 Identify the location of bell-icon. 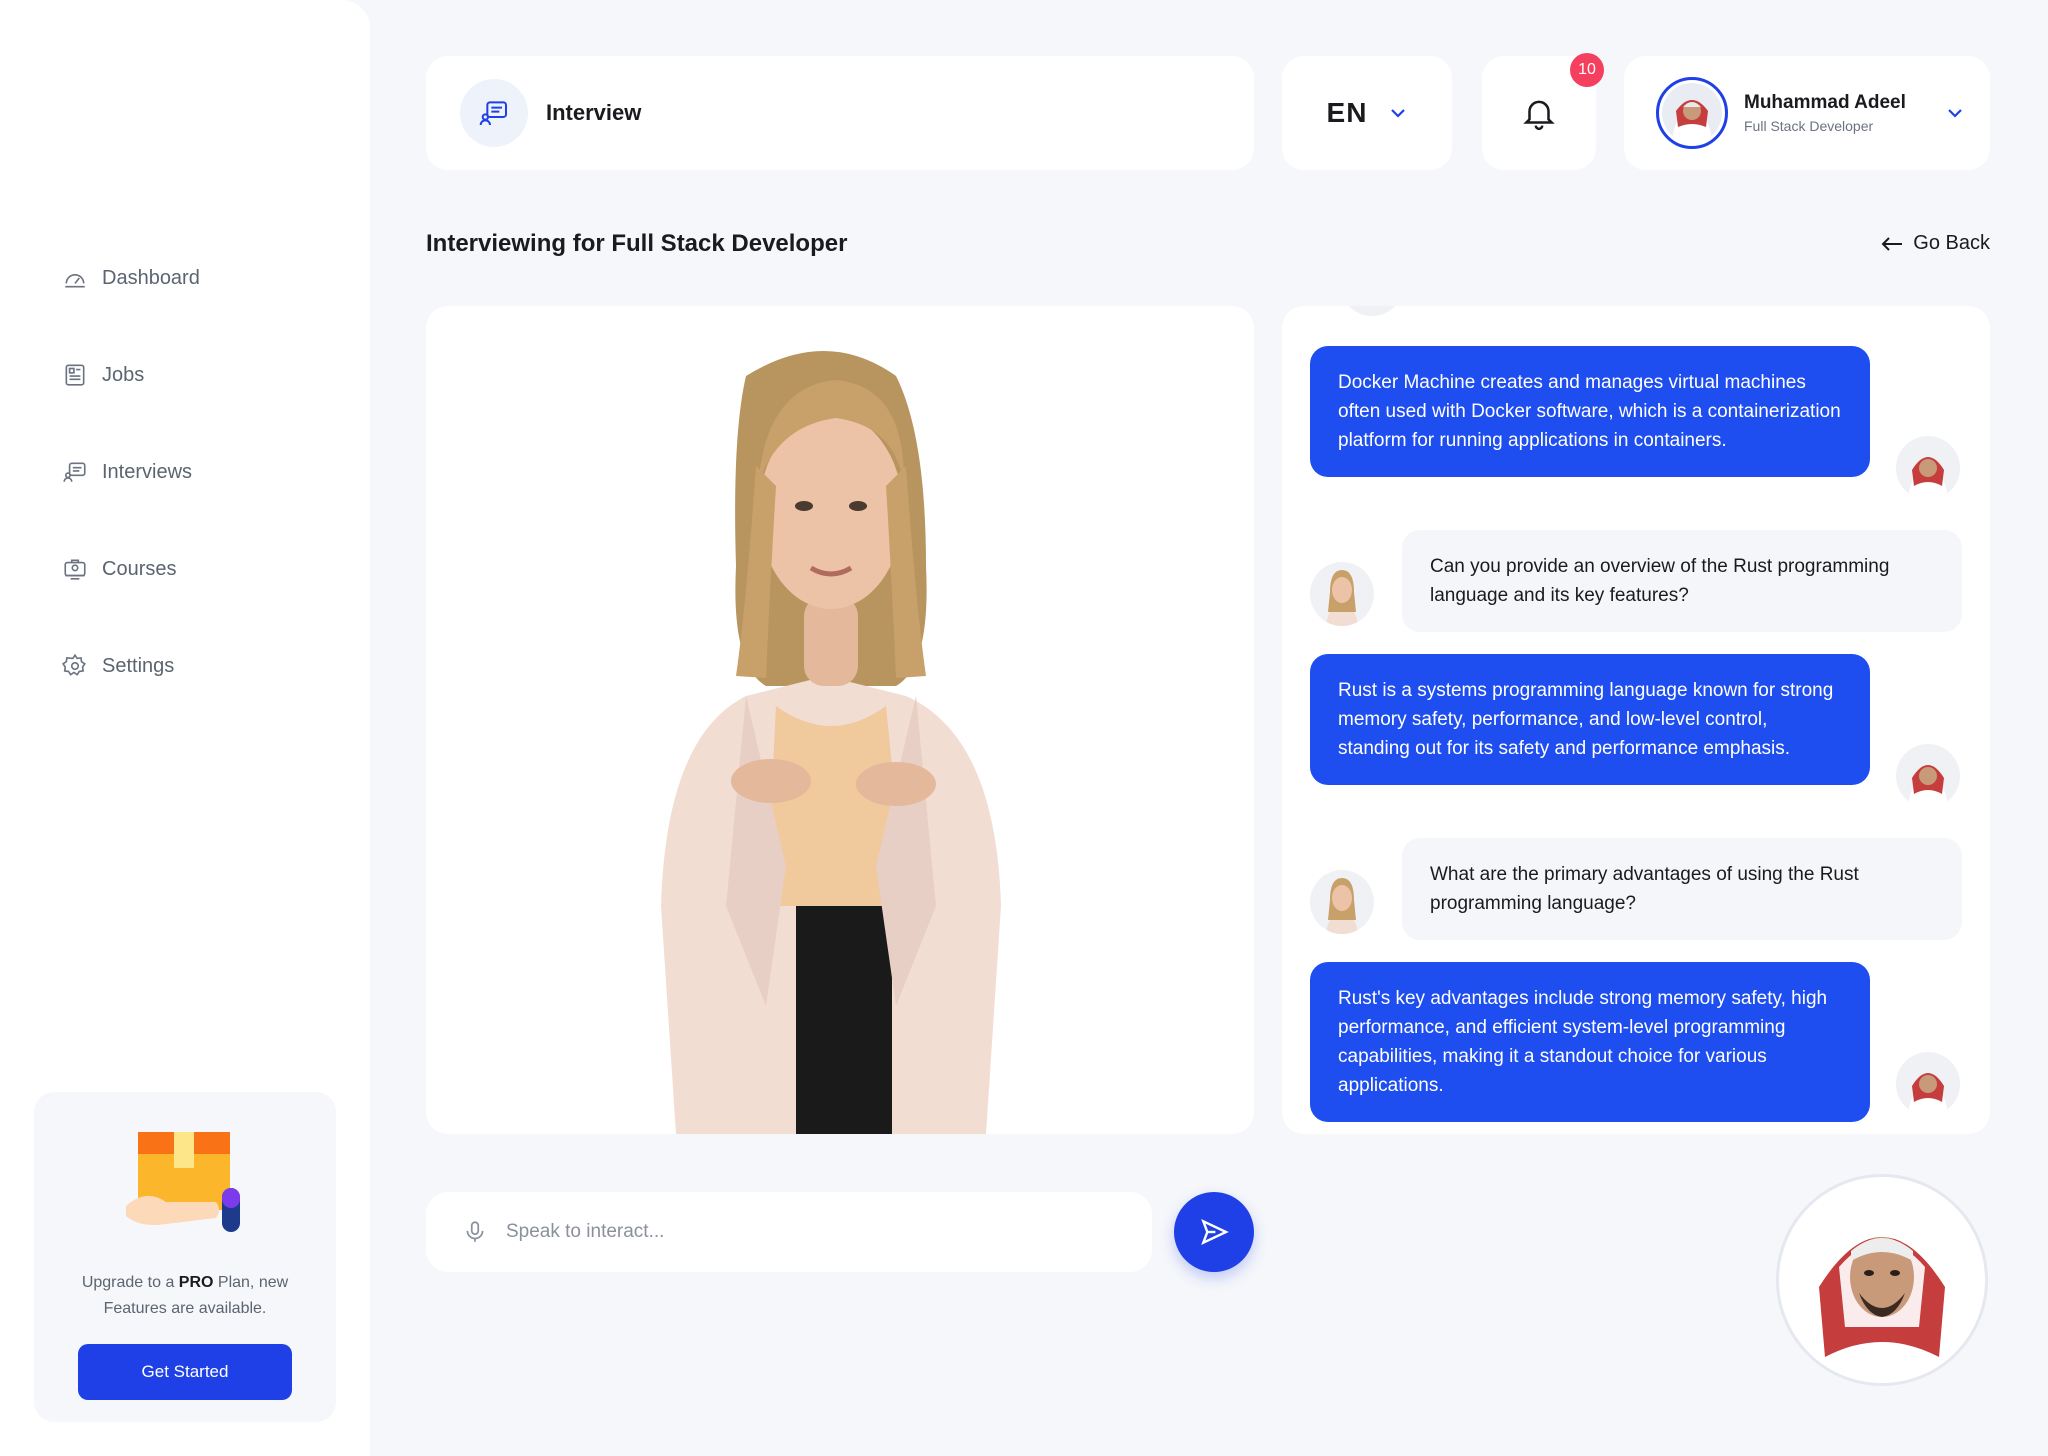
(1539, 115).